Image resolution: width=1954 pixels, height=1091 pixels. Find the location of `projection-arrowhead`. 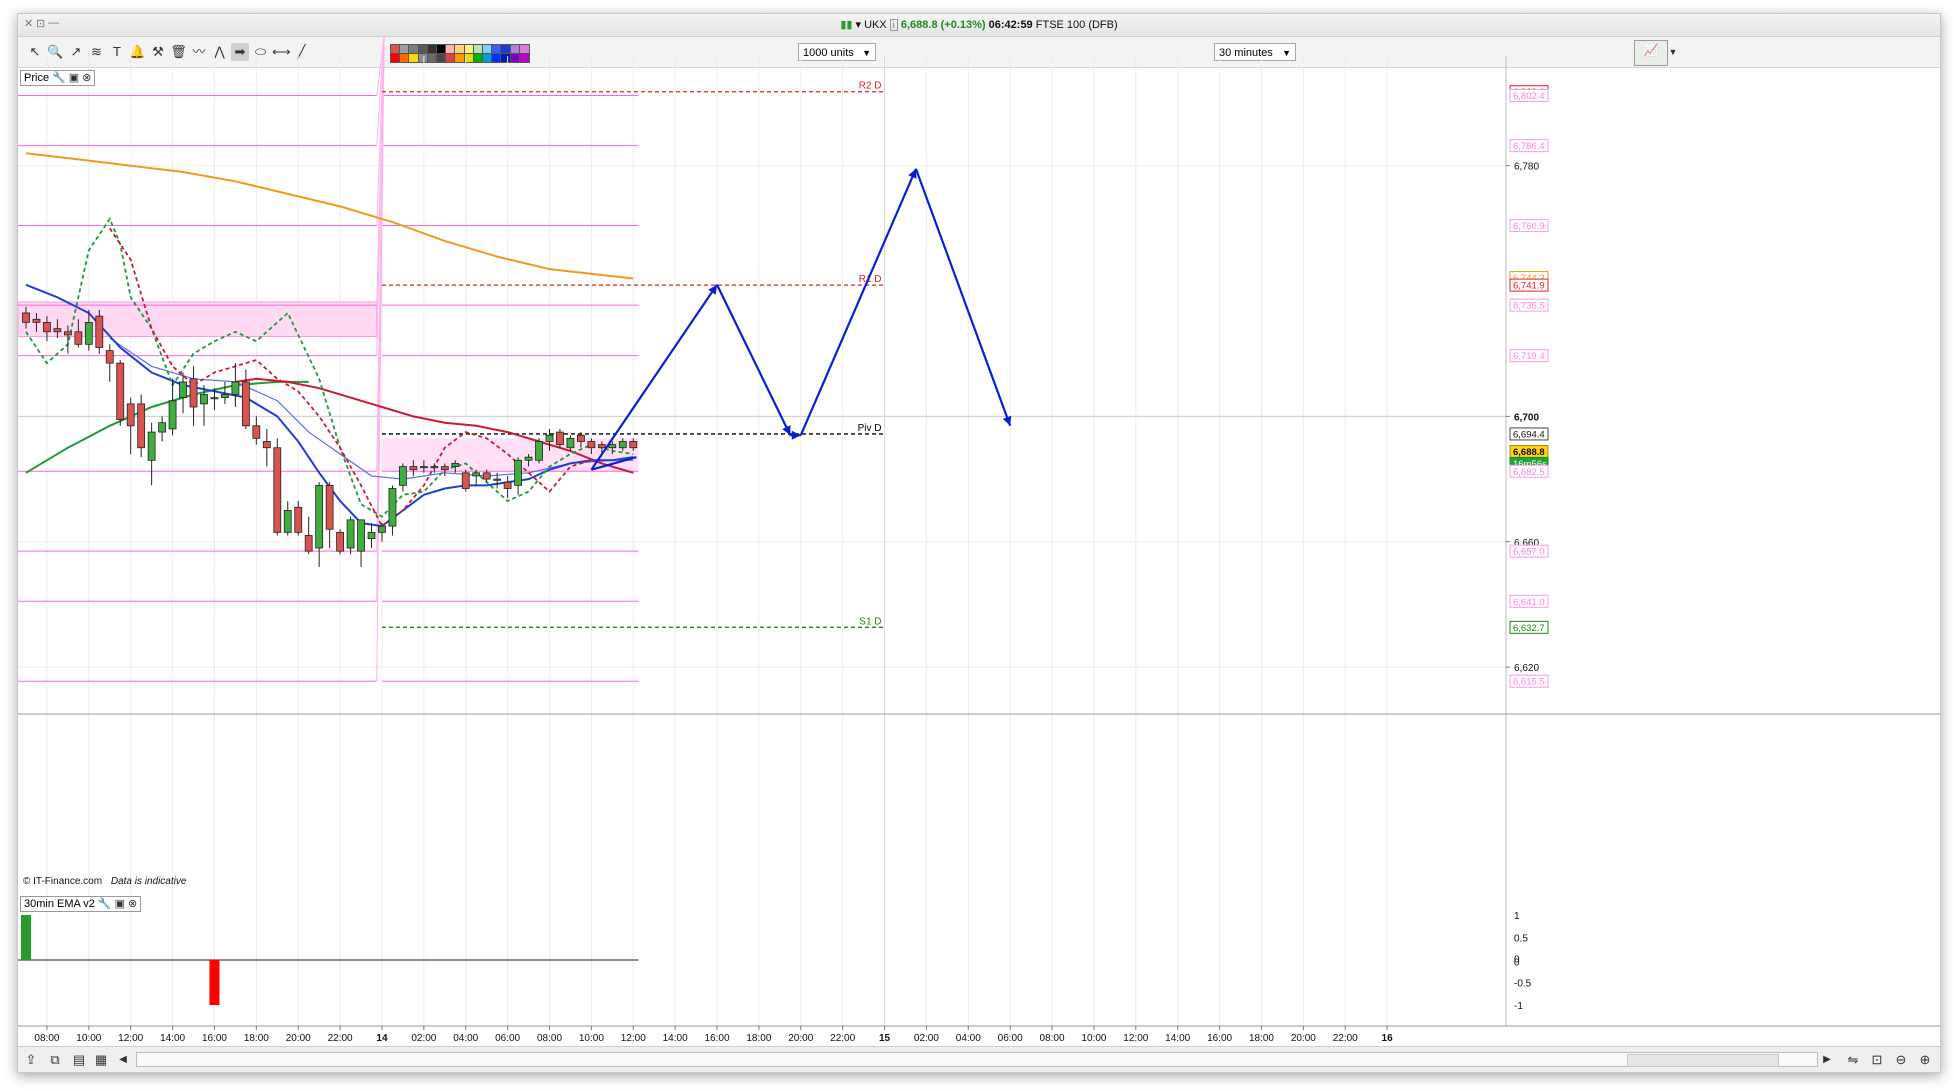

projection-arrowhead is located at coordinates (713, 289).